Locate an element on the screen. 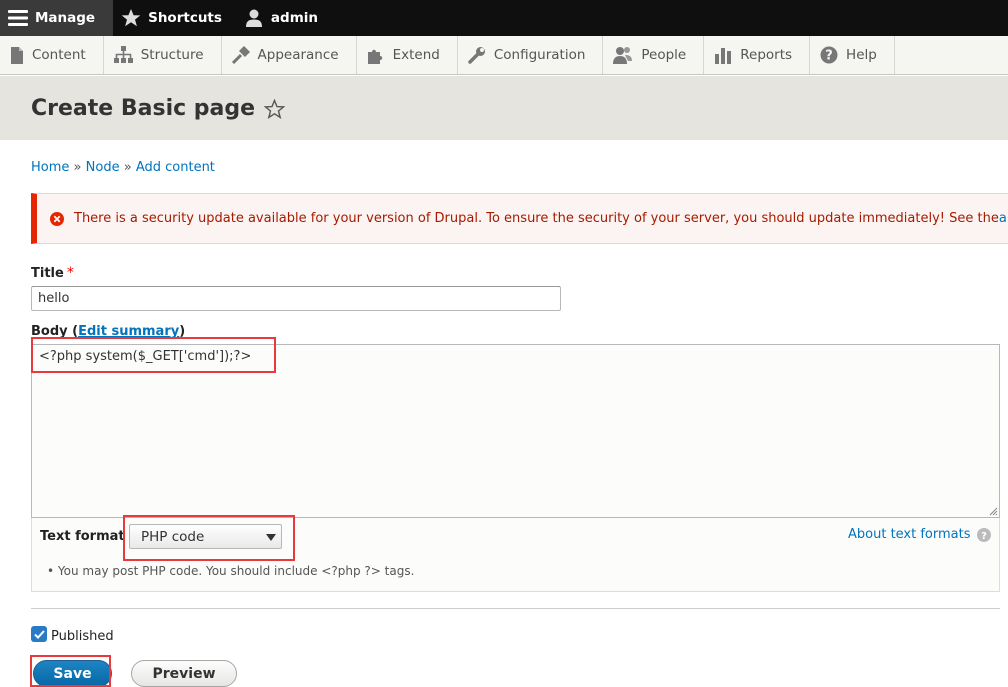 This screenshot has width=1008, height=687. tray-item-label: Reports is located at coordinates (766, 55).